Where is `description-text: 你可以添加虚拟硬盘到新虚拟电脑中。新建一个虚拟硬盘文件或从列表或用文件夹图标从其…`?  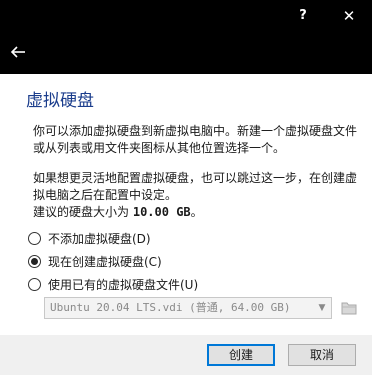
description-text: 你可以添加虚拟硬盘到新虚拟电脑中。新建一个虚拟硬盘文件或从列表或用文件夹图标从其… is located at coordinates (195, 139).